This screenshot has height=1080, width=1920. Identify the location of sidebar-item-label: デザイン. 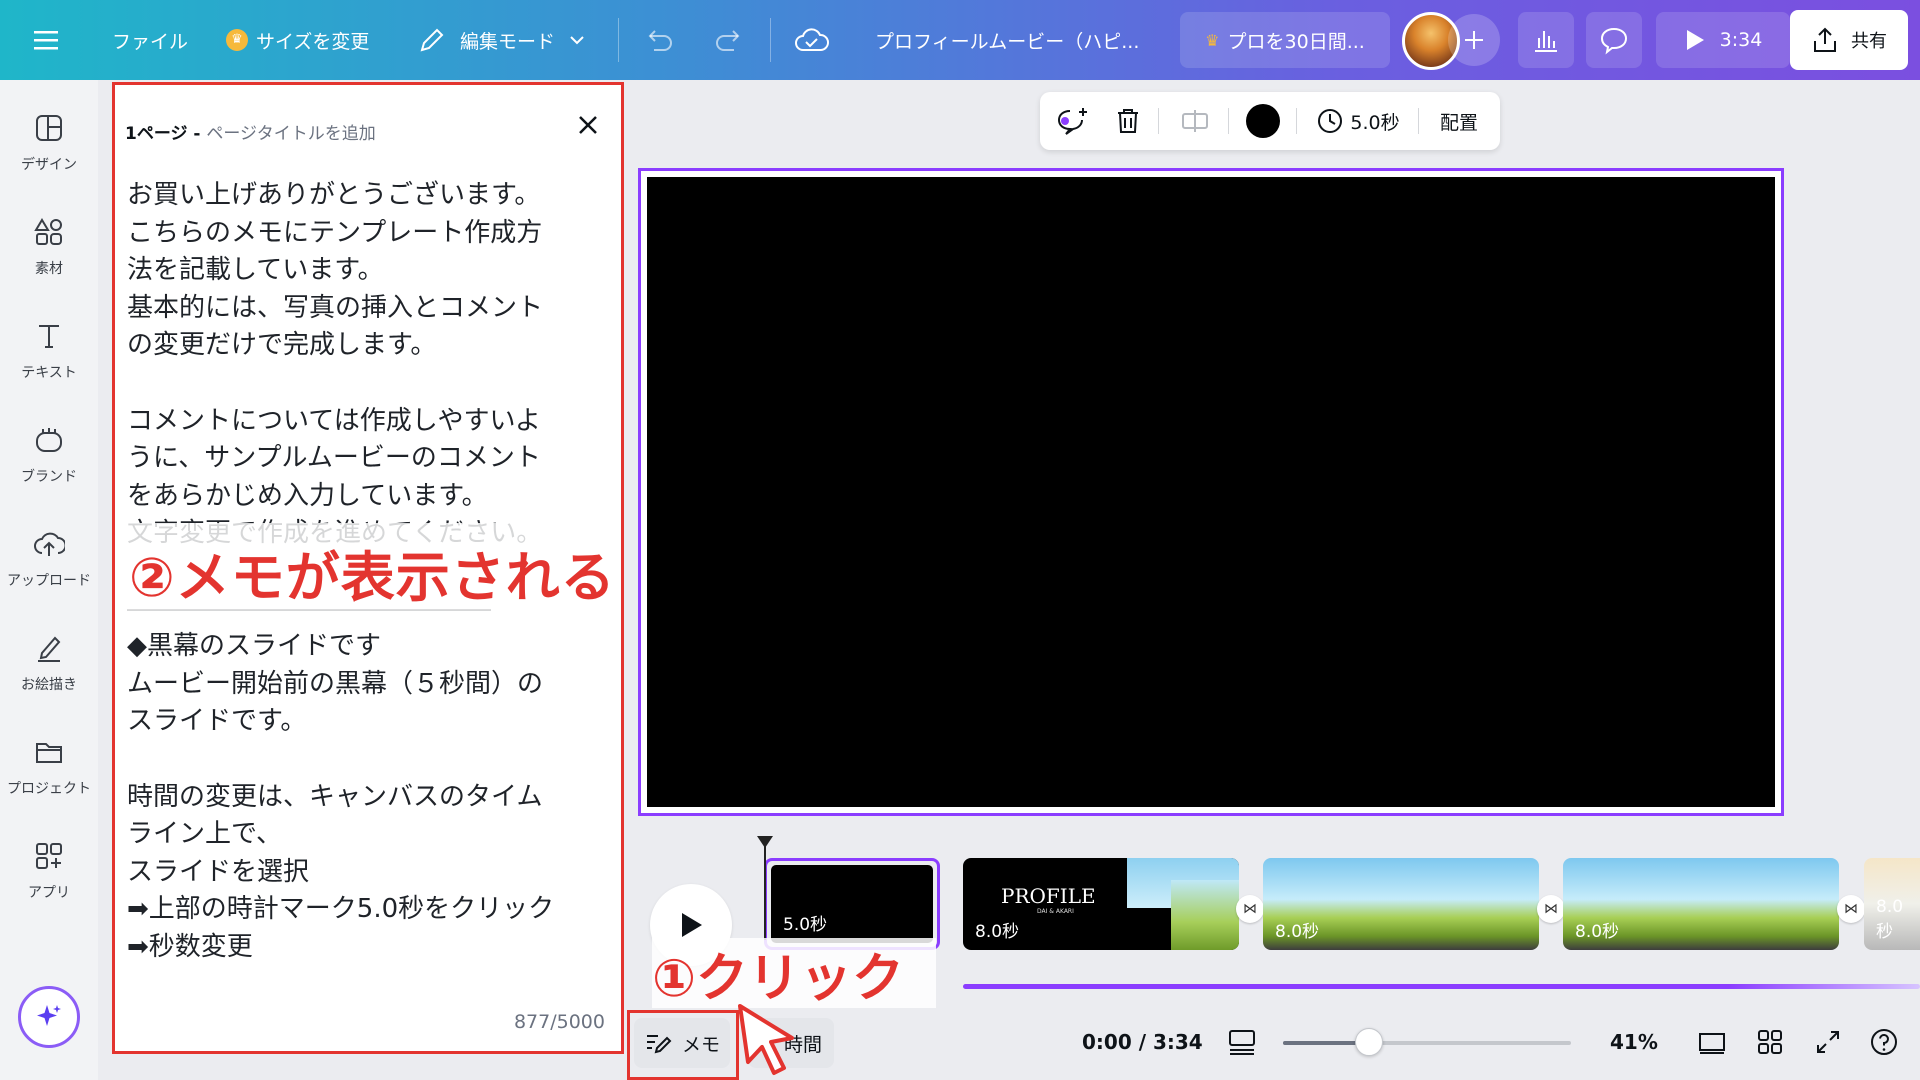
(49, 165).